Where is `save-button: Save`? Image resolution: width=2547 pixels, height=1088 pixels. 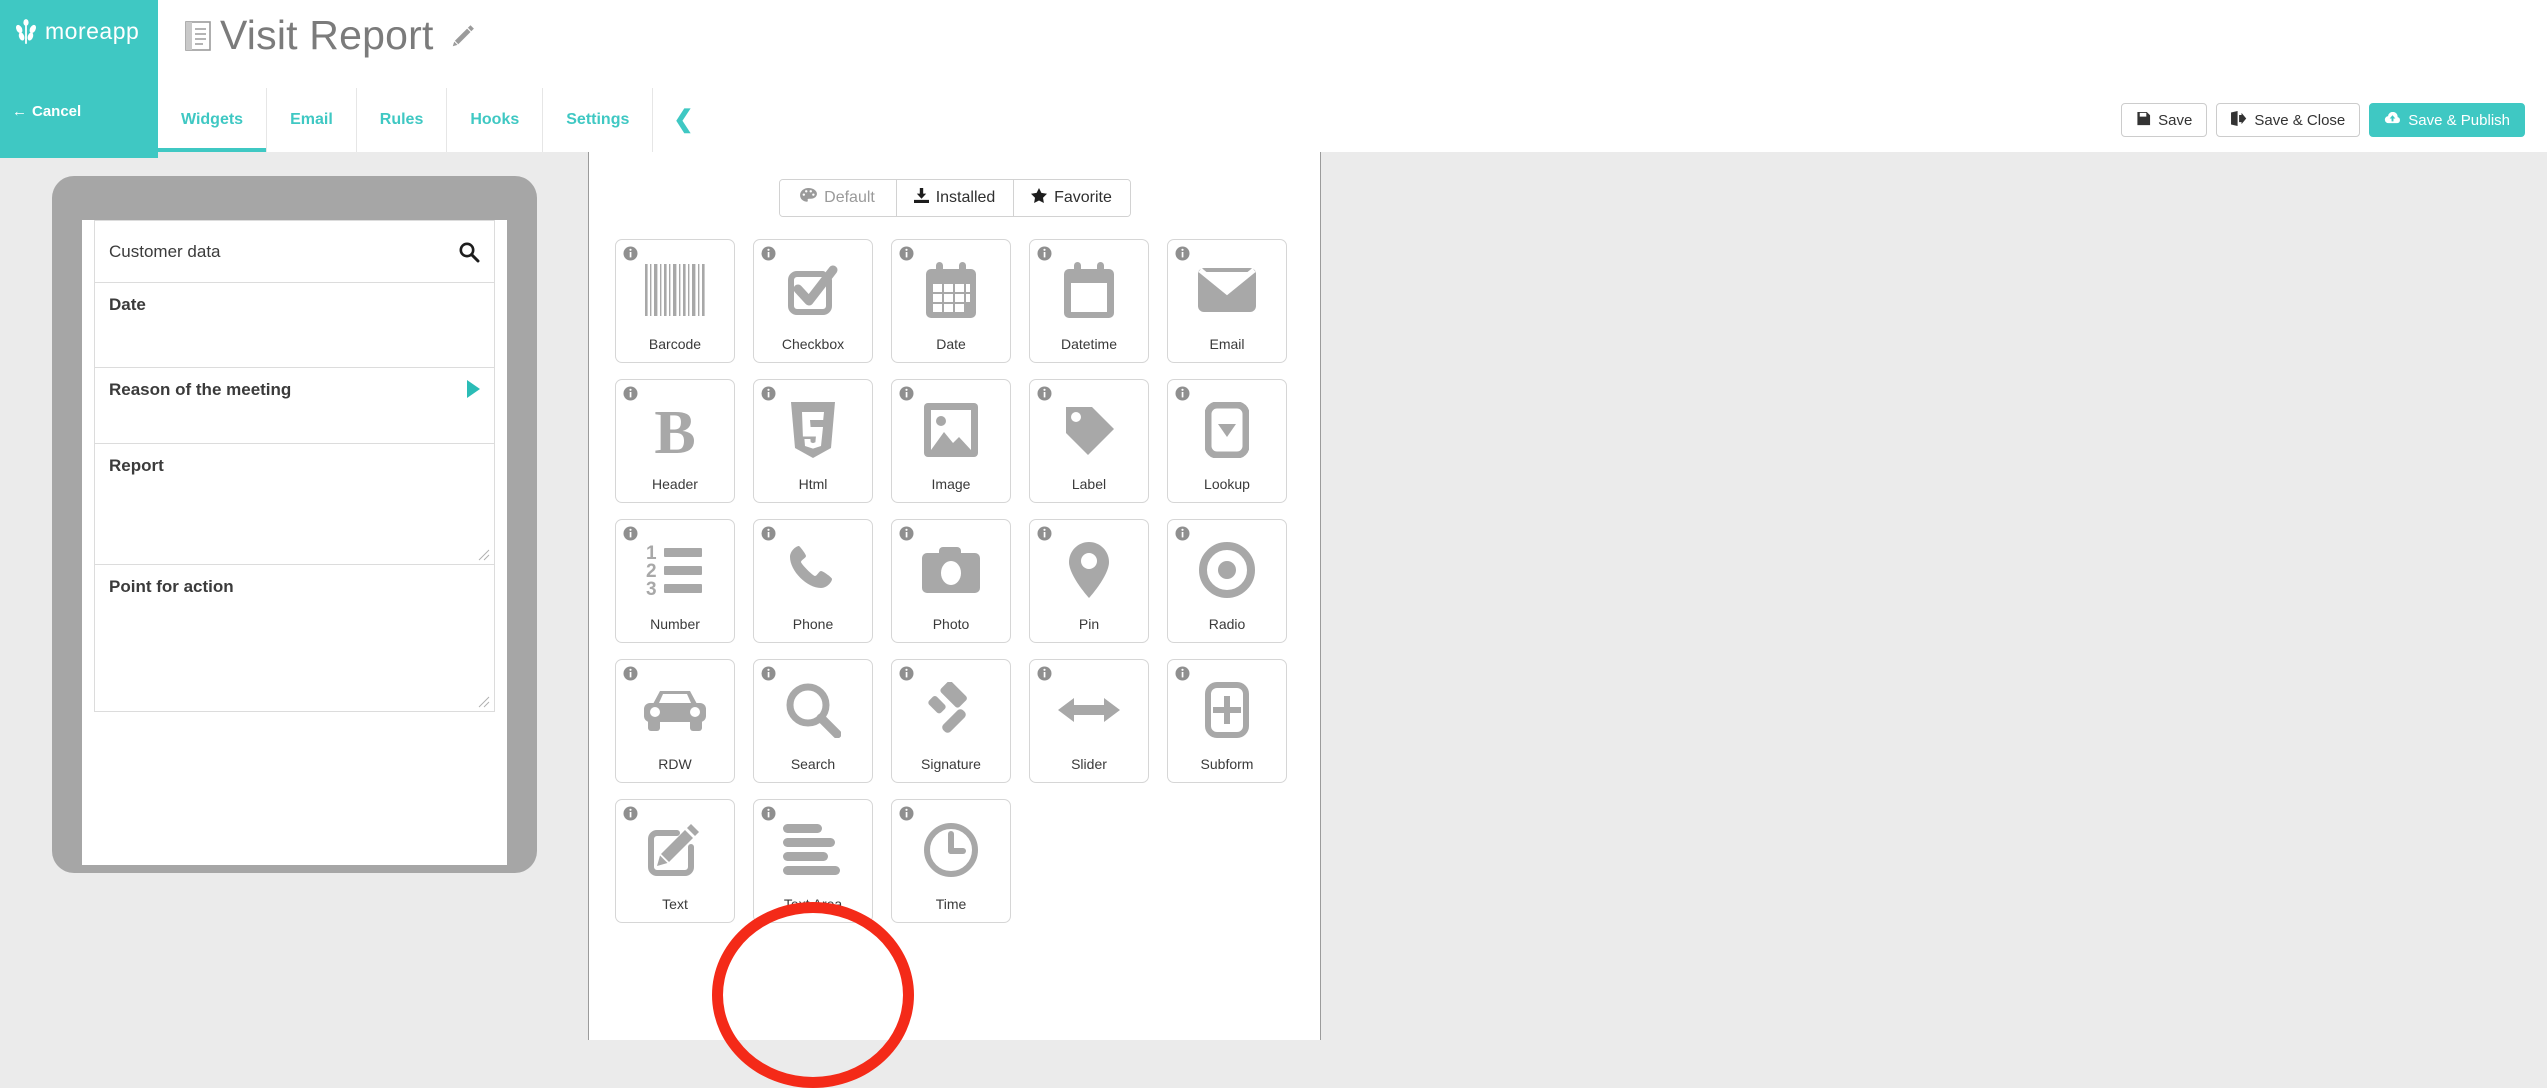 save-button: Save is located at coordinates (2164, 120).